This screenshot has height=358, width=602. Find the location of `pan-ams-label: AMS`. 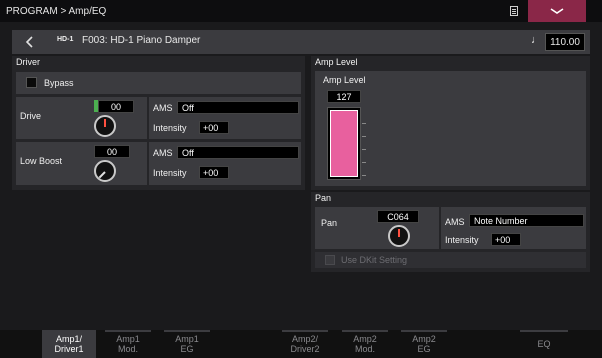

pan-ams-label: AMS is located at coordinates (455, 222).